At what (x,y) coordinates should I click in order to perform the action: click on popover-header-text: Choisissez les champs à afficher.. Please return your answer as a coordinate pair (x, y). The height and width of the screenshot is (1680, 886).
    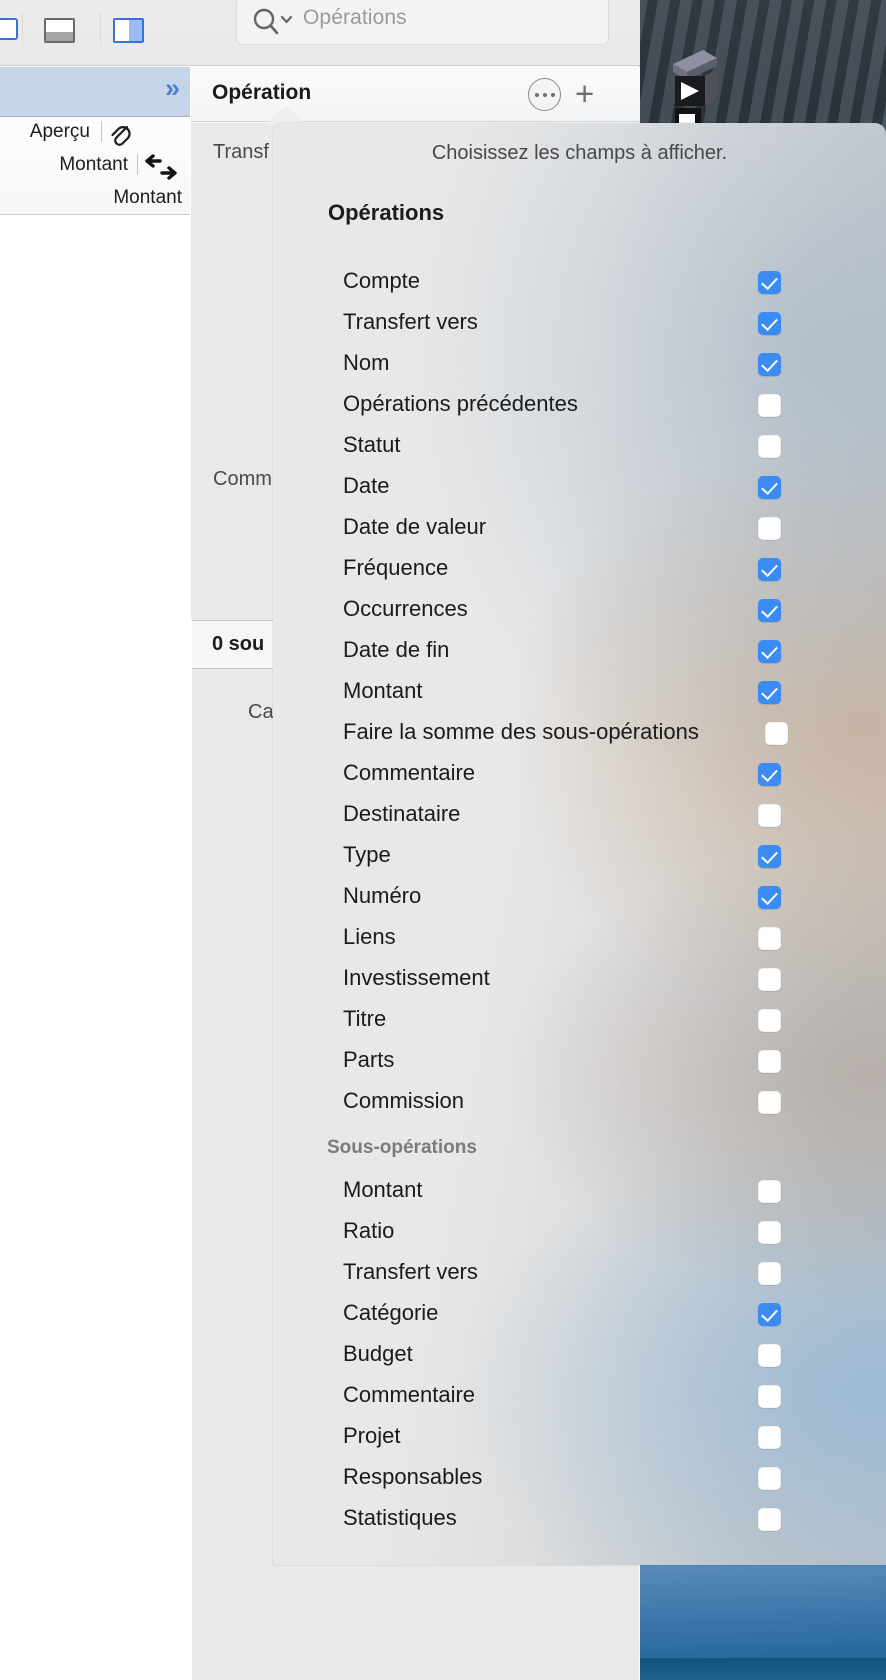
    Looking at the image, I should click on (579, 153).